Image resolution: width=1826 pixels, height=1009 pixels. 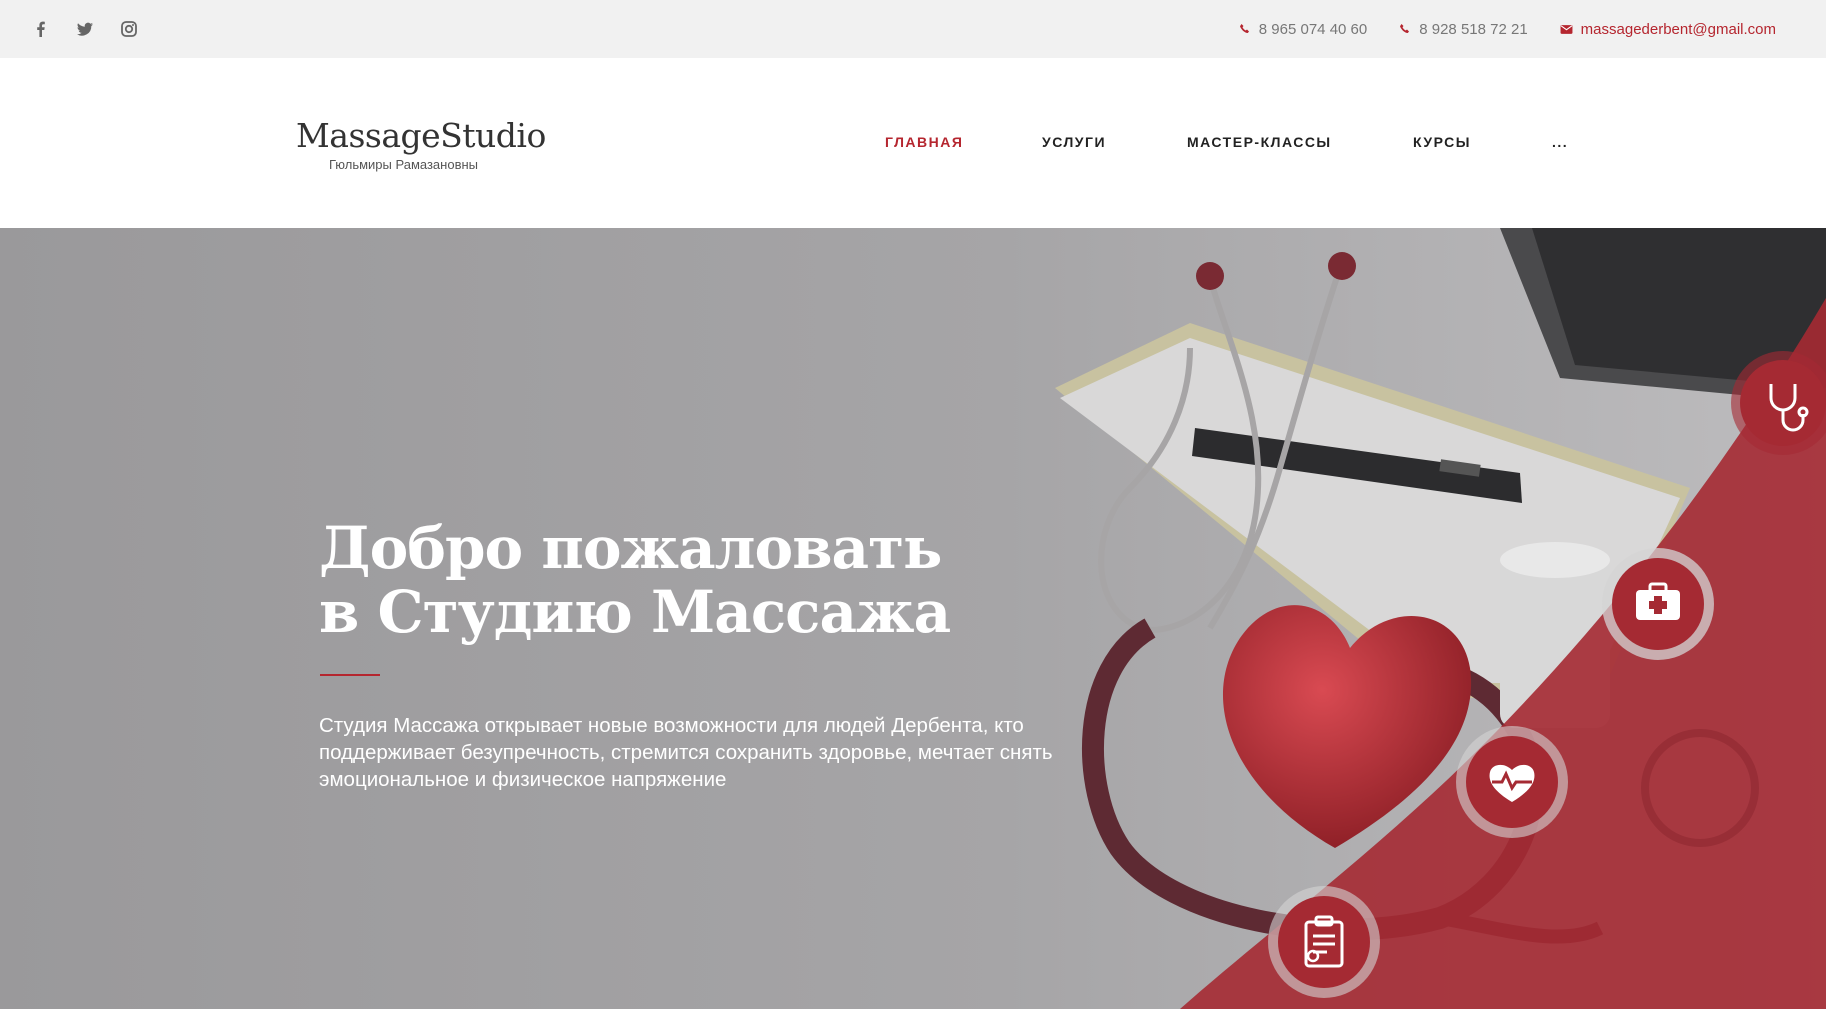 I want to click on social-links, so click(x=85, y=29).